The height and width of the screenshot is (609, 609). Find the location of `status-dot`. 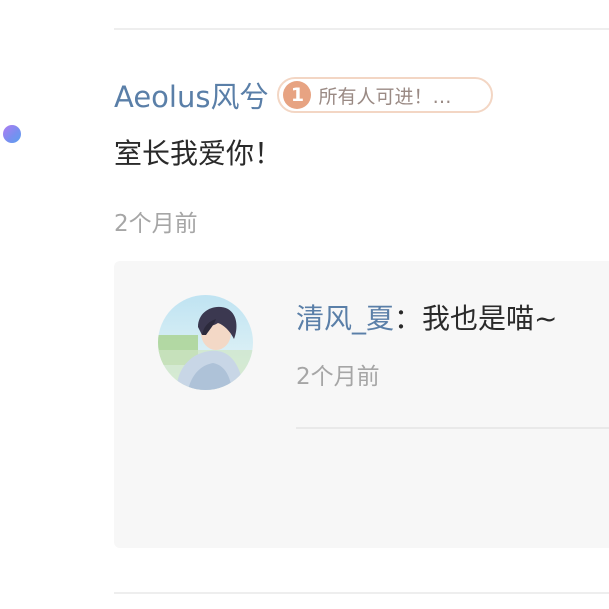

status-dot is located at coordinates (12, 134).